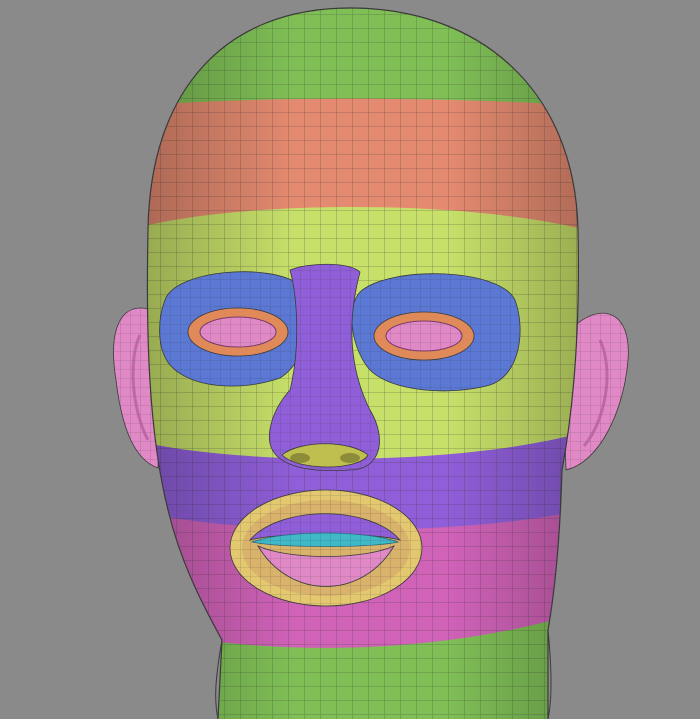 This screenshot has height=719, width=700. What do you see at coordinates (326, 548) in the screenshot?
I see `mouth` at bounding box center [326, 548].